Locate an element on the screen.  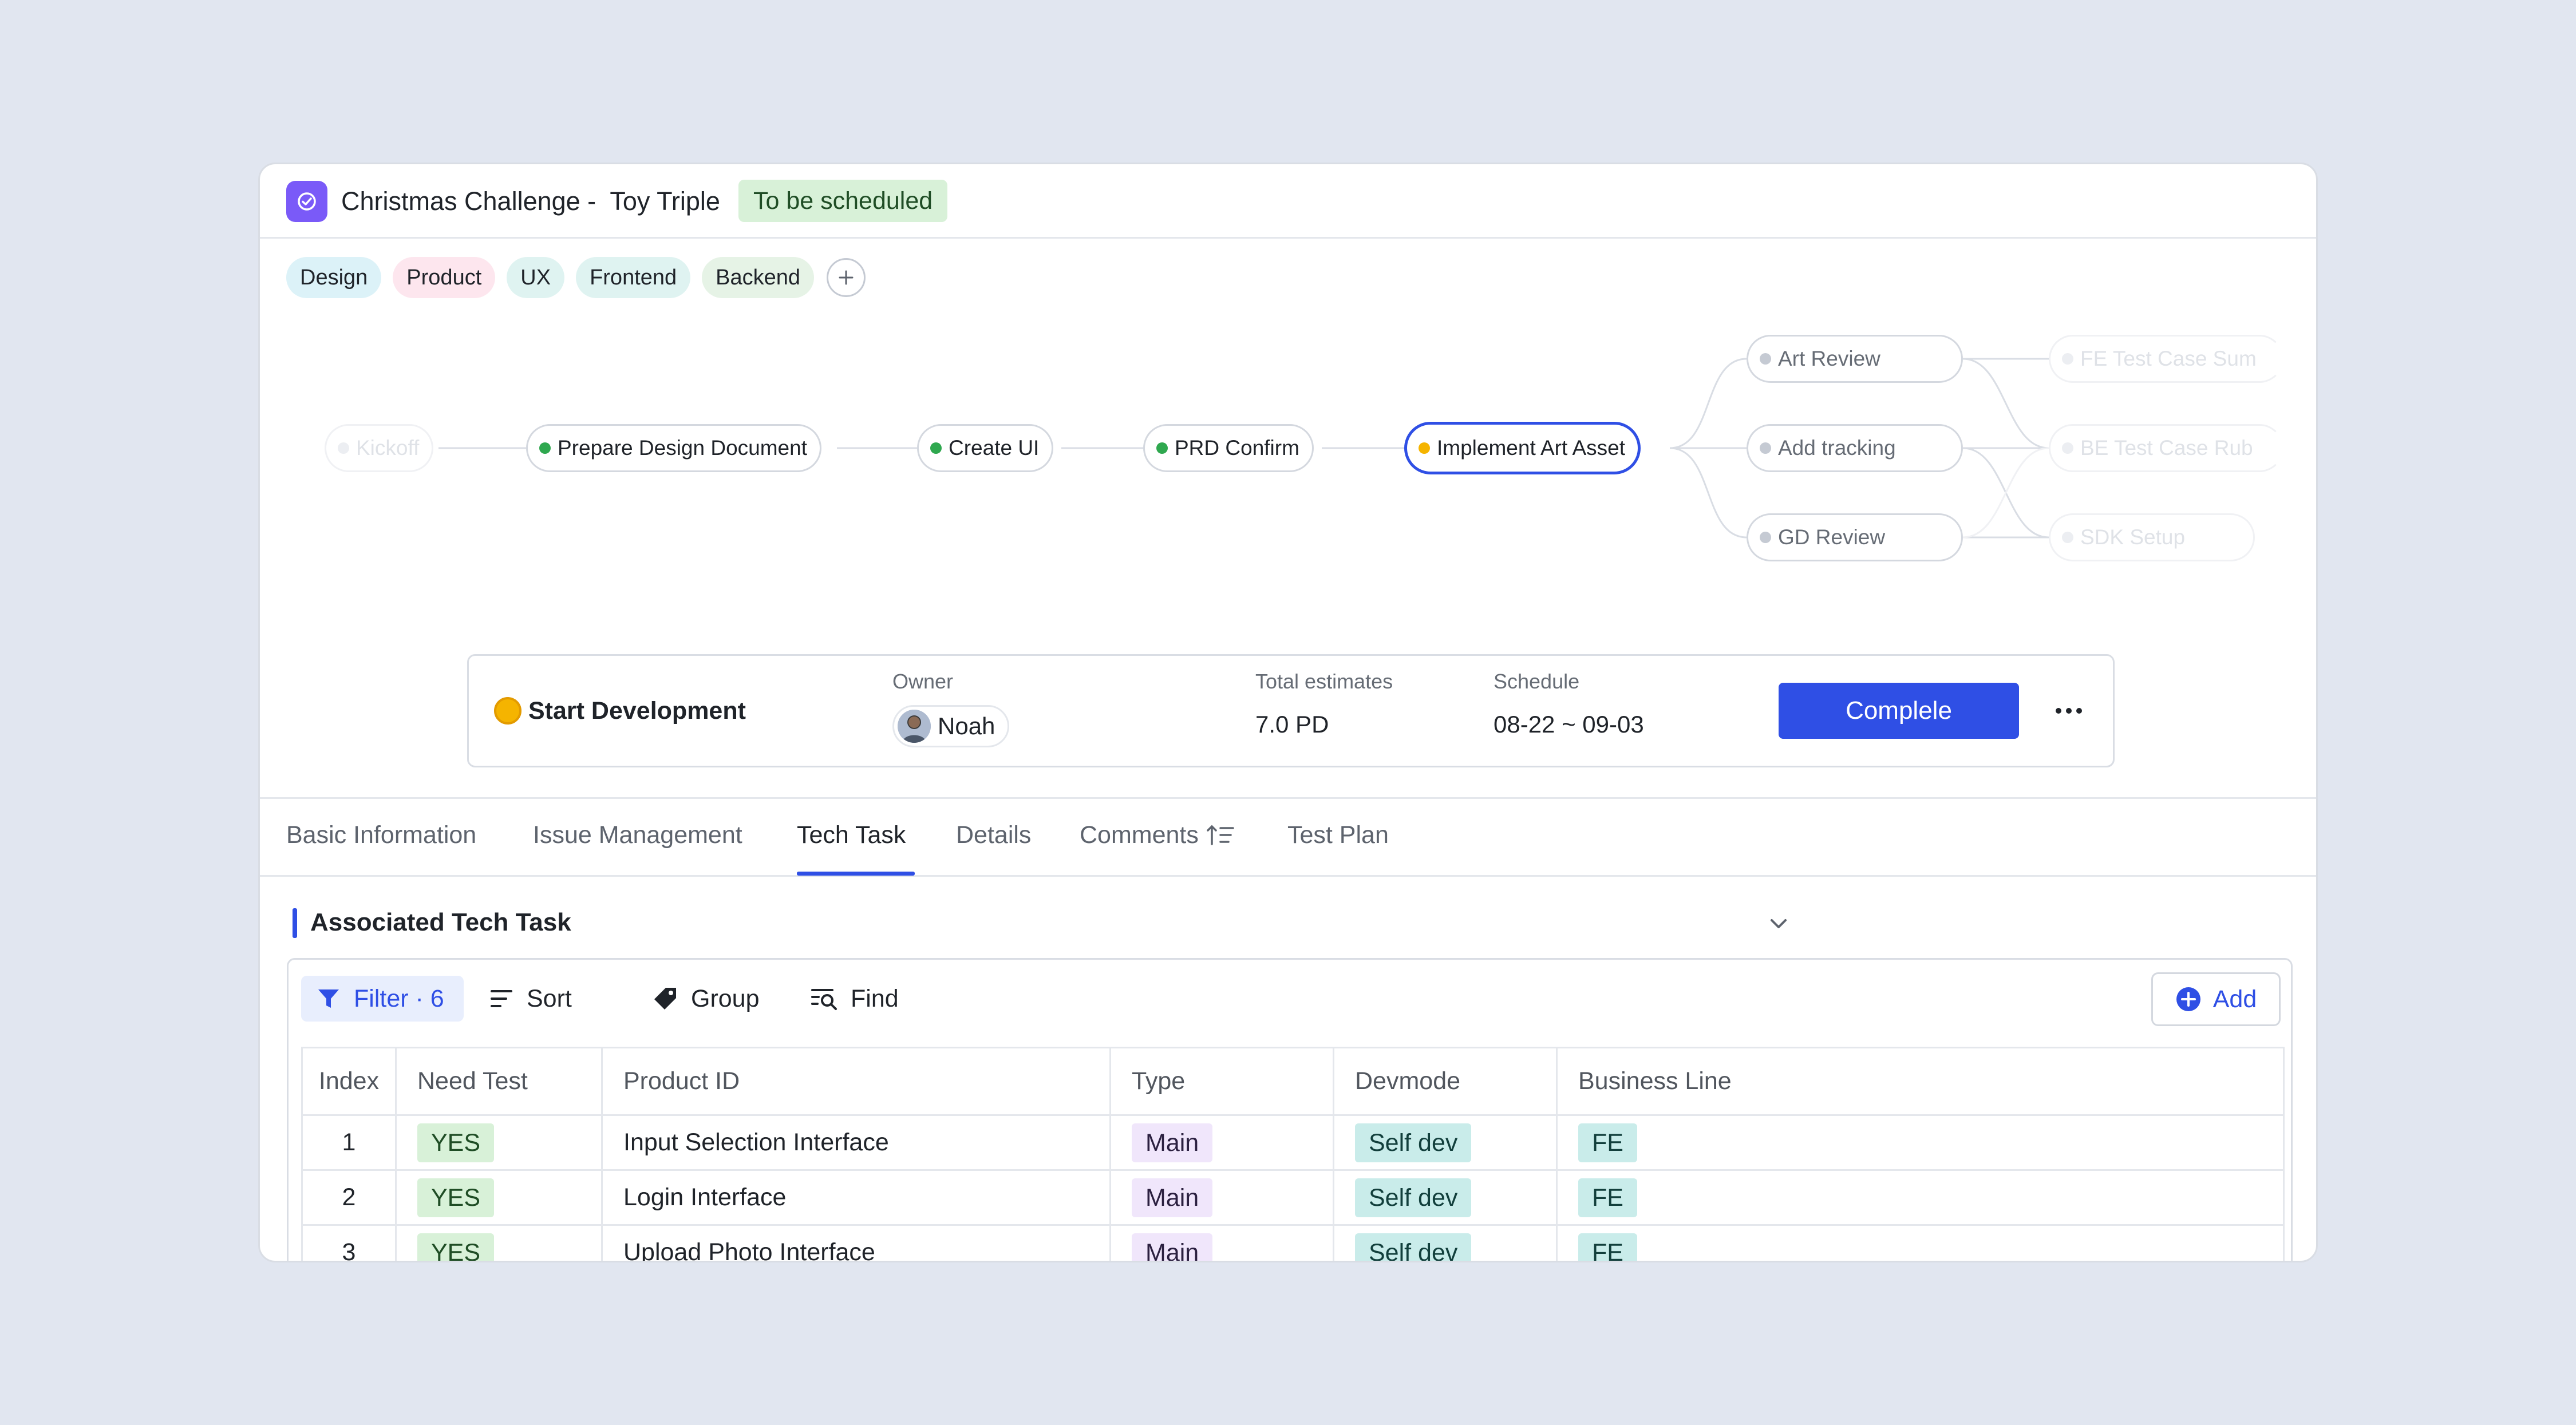
column-header-need-test: Need Test is located at coordinates (499, 1081).